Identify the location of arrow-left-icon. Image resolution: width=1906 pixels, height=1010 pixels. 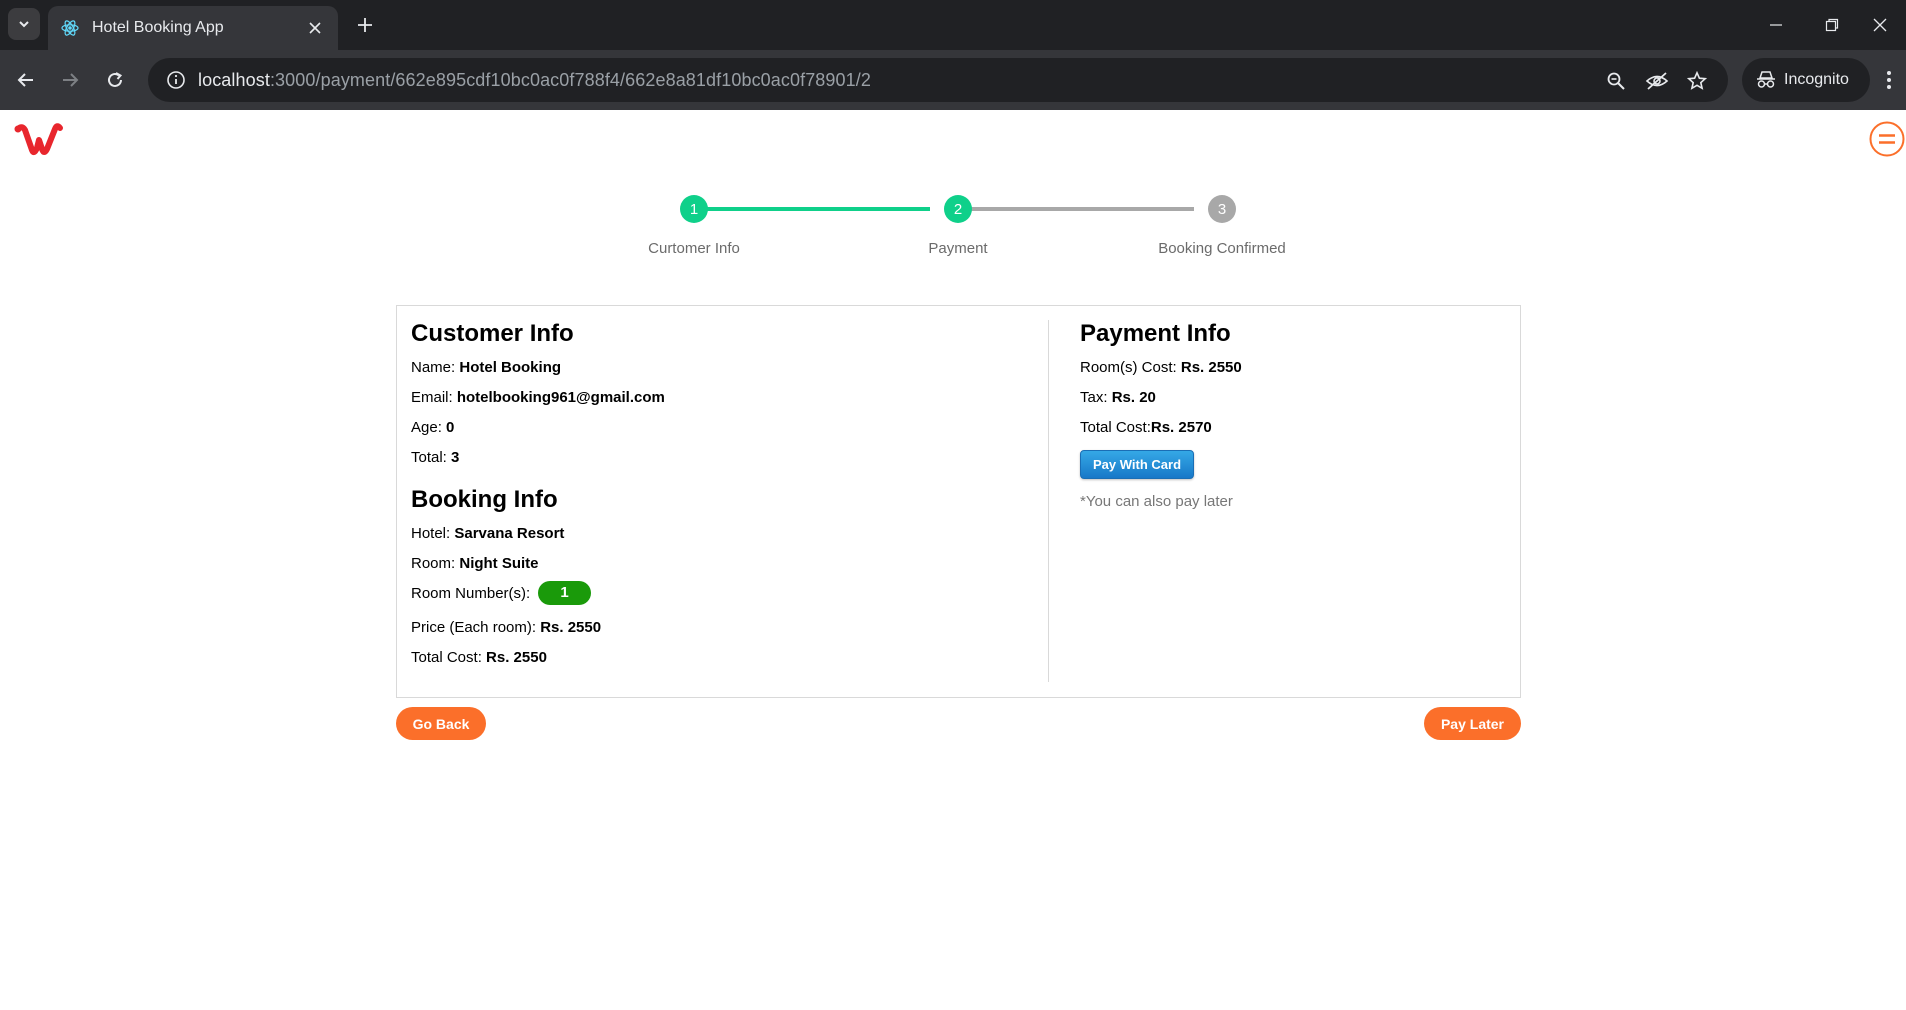
(25, 80).